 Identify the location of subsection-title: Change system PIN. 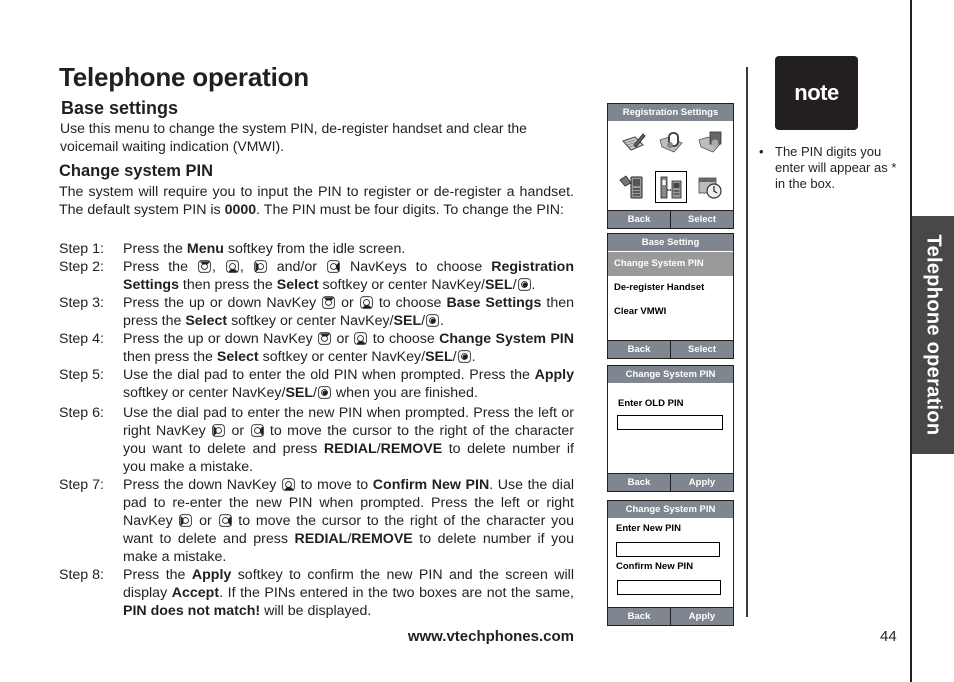
(136, 171).